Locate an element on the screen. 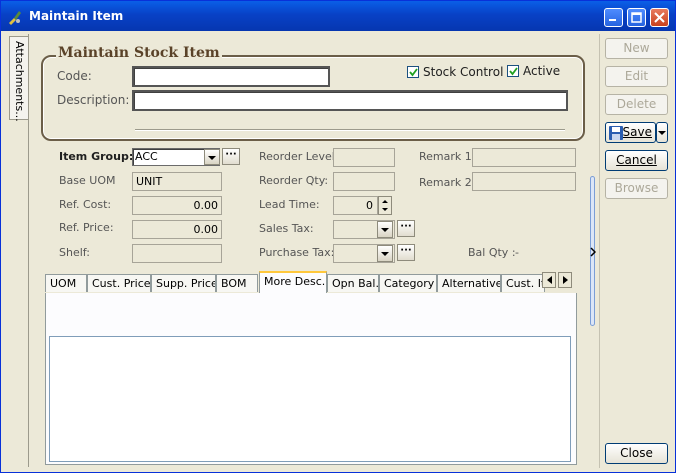 The height and width of the screenshot is (473, 676). tab-cust-price: Cust. Price is located at coordinates (119, 283).